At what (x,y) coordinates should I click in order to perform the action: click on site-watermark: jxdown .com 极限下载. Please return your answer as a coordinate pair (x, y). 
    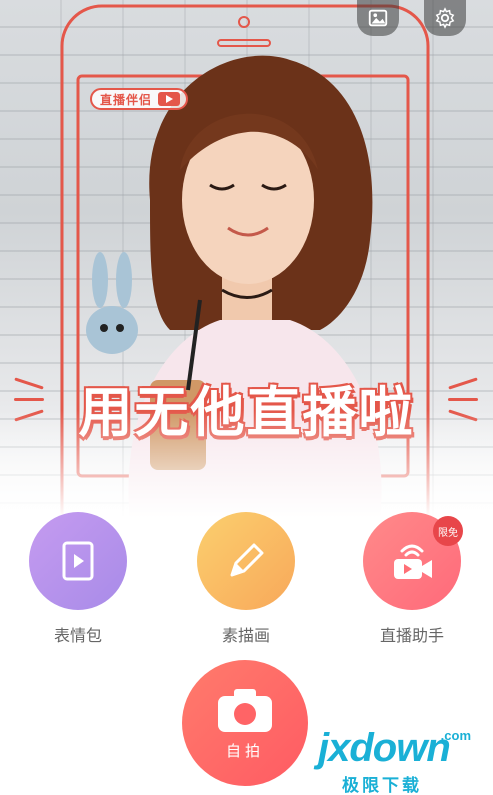
    Looking at the image, I should click on (400, 760).